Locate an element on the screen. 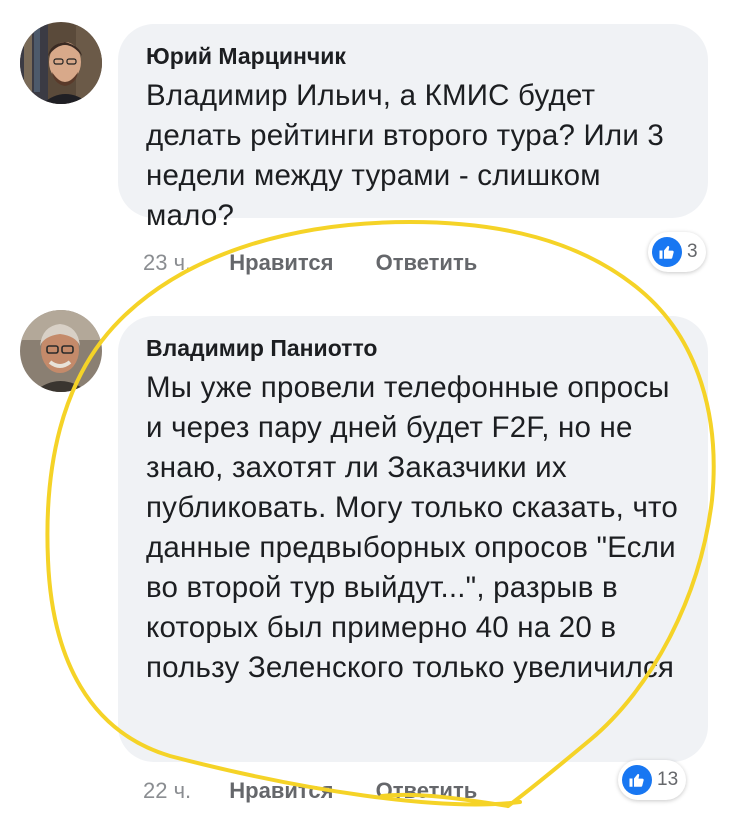  comment-author-2: Владимир Паниотто is located at coordinates (414, 348).